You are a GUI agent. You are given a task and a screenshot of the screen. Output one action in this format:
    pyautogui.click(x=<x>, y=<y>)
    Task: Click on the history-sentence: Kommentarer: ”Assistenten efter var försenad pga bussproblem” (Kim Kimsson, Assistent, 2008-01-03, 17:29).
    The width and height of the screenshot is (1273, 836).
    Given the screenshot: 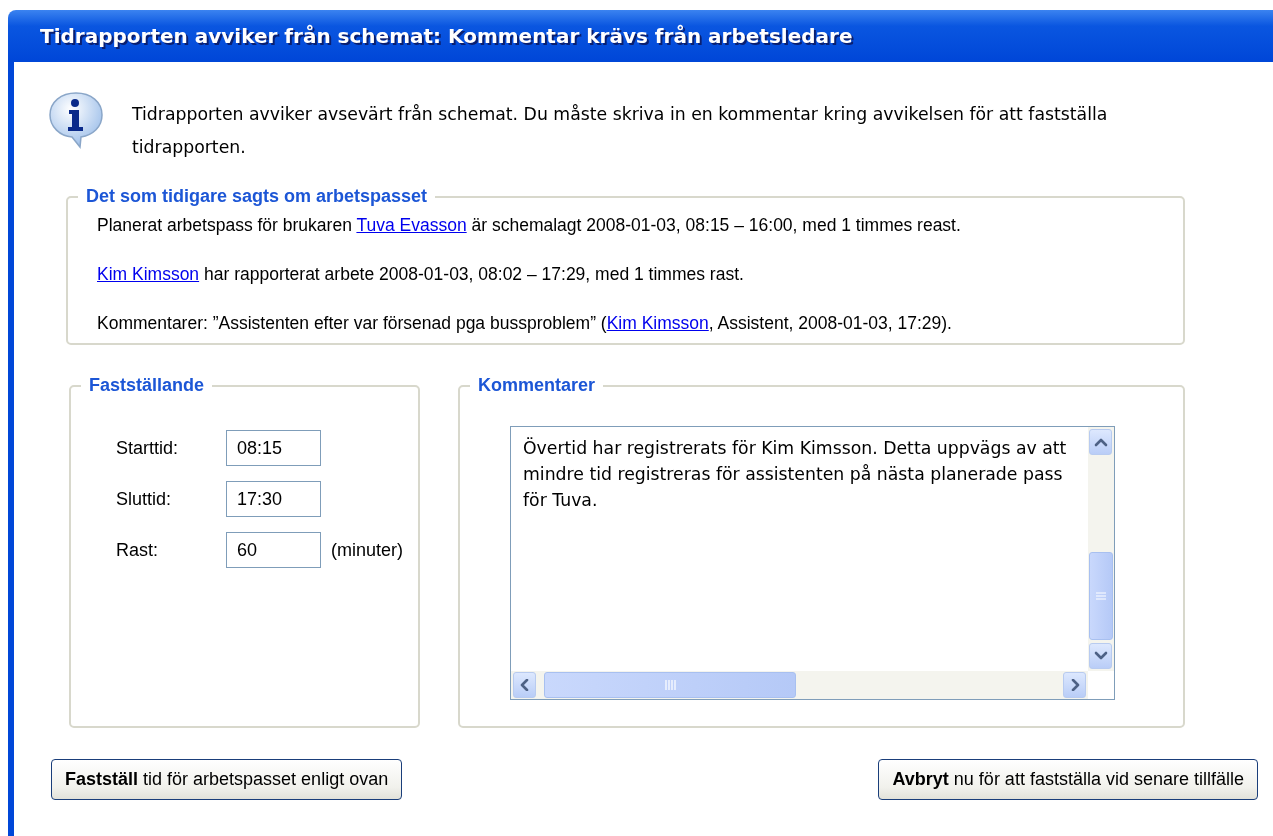 What is the action you would take?
    pyautogui.click(x=525, y=323)
    